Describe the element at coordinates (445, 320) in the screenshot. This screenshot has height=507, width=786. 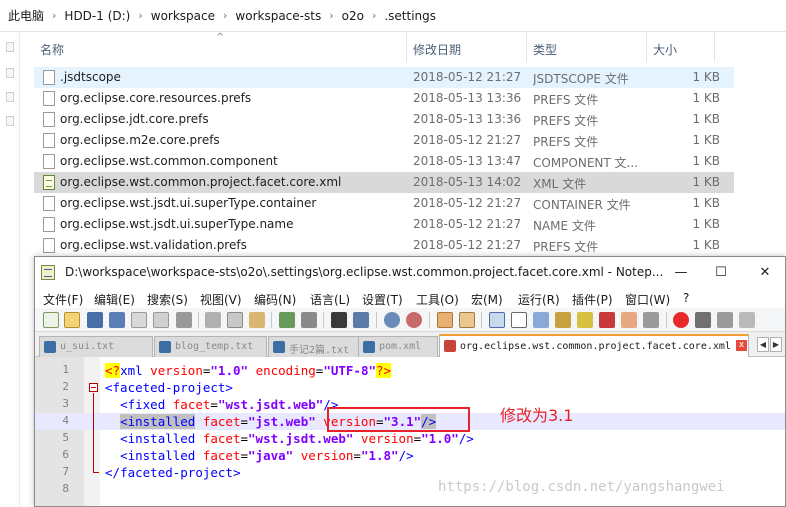
I see `sync-vertical-icon` at that location.